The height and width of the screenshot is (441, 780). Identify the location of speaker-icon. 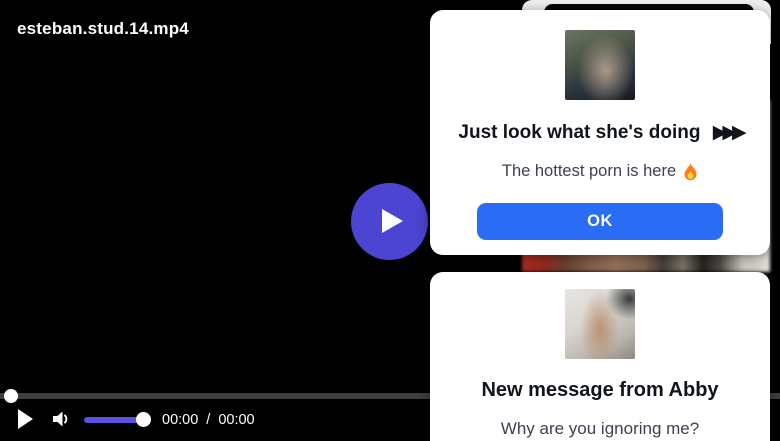
(60, 419).